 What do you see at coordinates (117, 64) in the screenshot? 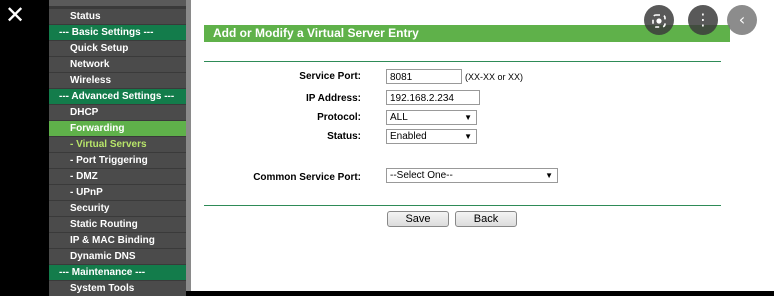
I see `sidebar-item-network: Network` at bounding box center [117, 64].